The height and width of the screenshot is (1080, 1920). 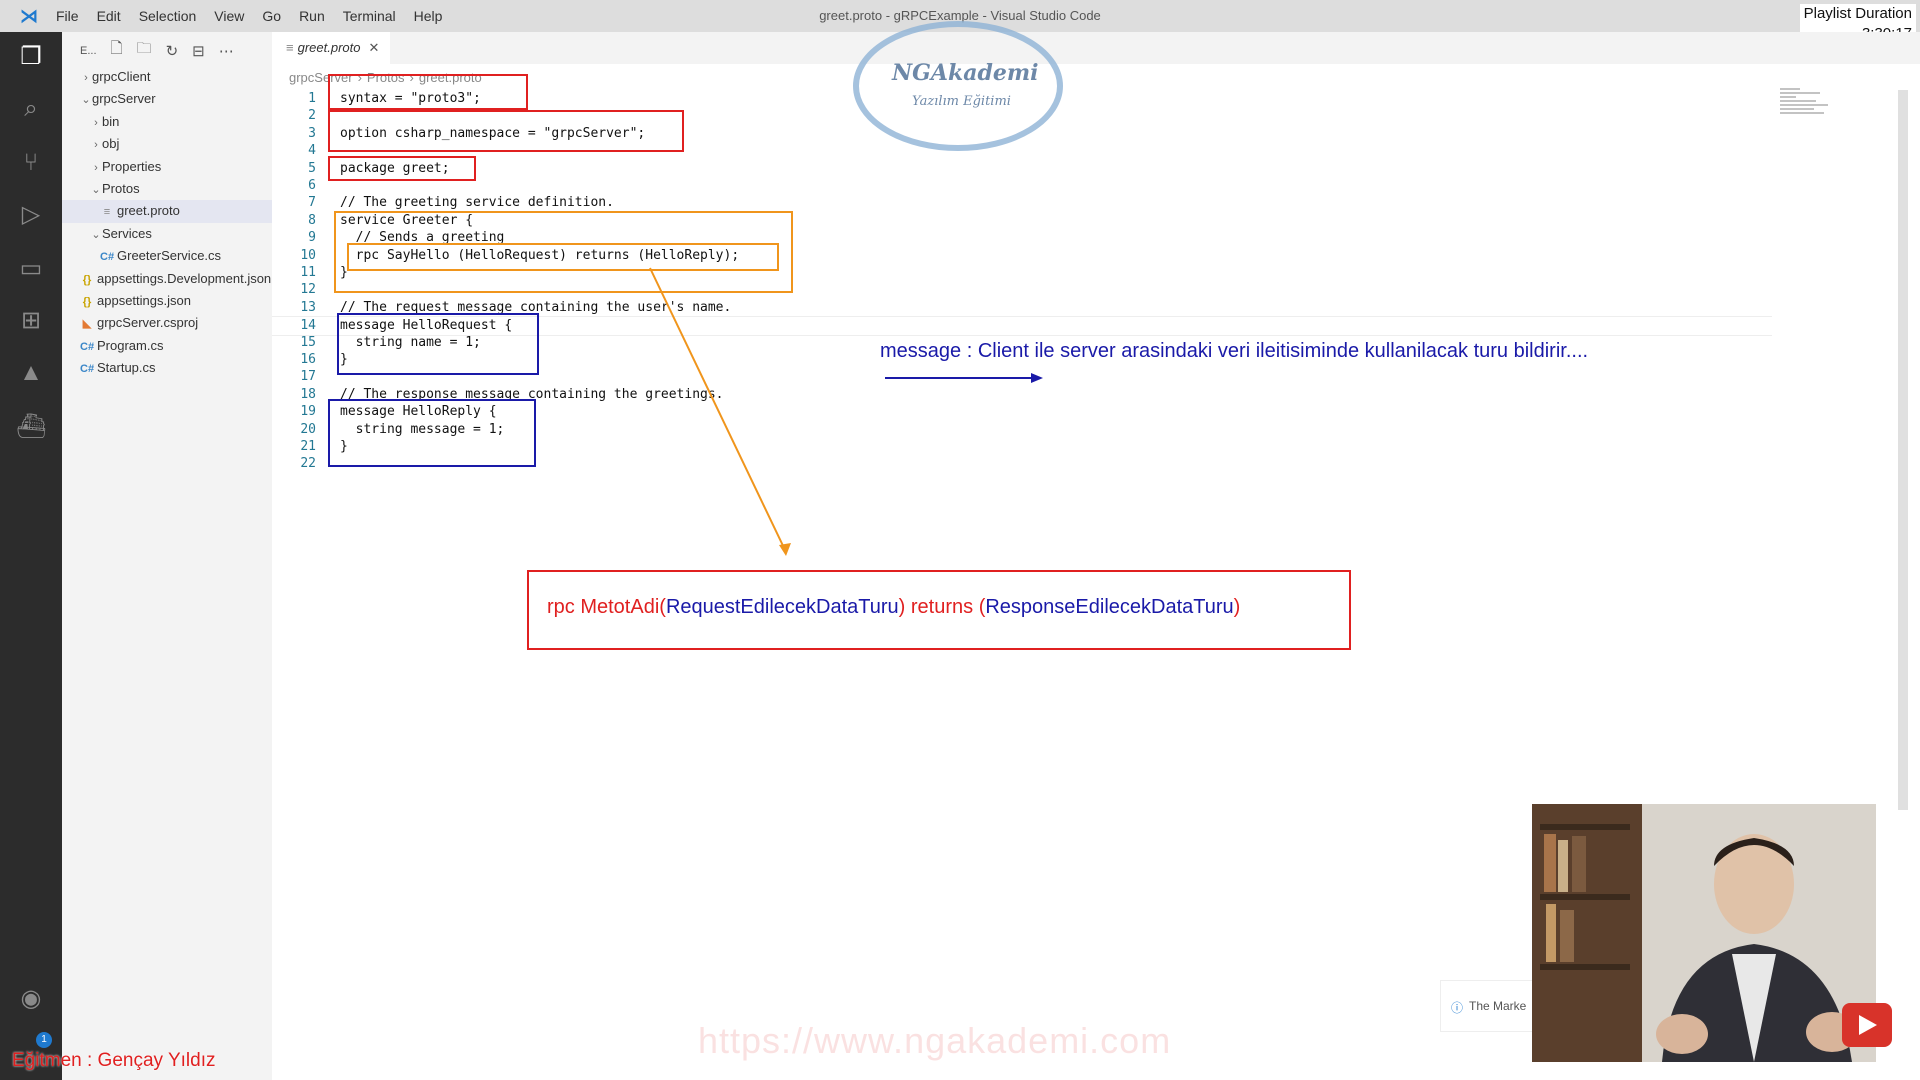 What do you see at coordinates (1903, 450) in the screenshot?
I see `editor-scrollbar` at bounding box center [1903, 450].